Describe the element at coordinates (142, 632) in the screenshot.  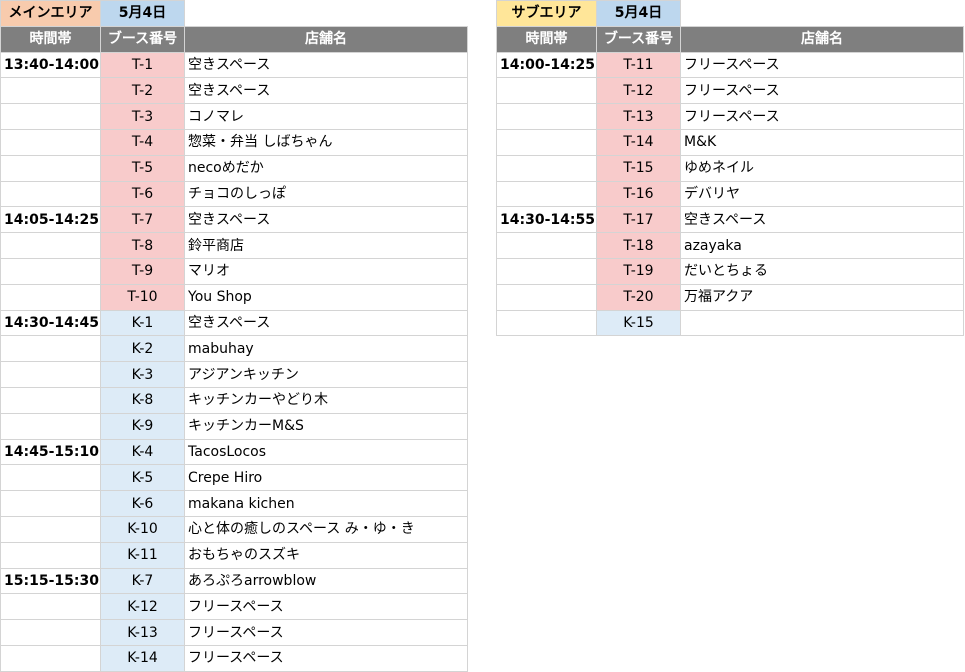
I see `booth-number-cell: K-13` at that location.